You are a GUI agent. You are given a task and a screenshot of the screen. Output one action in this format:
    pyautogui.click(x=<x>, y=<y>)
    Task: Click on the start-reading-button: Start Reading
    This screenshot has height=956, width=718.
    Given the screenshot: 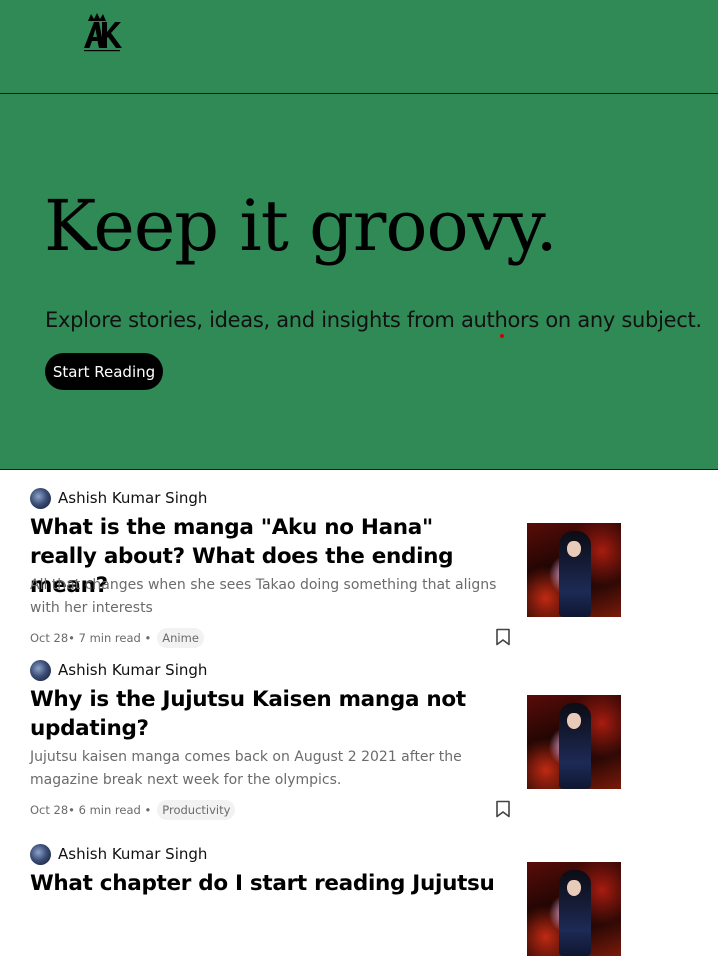 What is the action you would take?
    pyautogui.click(x=104, y=371)
    